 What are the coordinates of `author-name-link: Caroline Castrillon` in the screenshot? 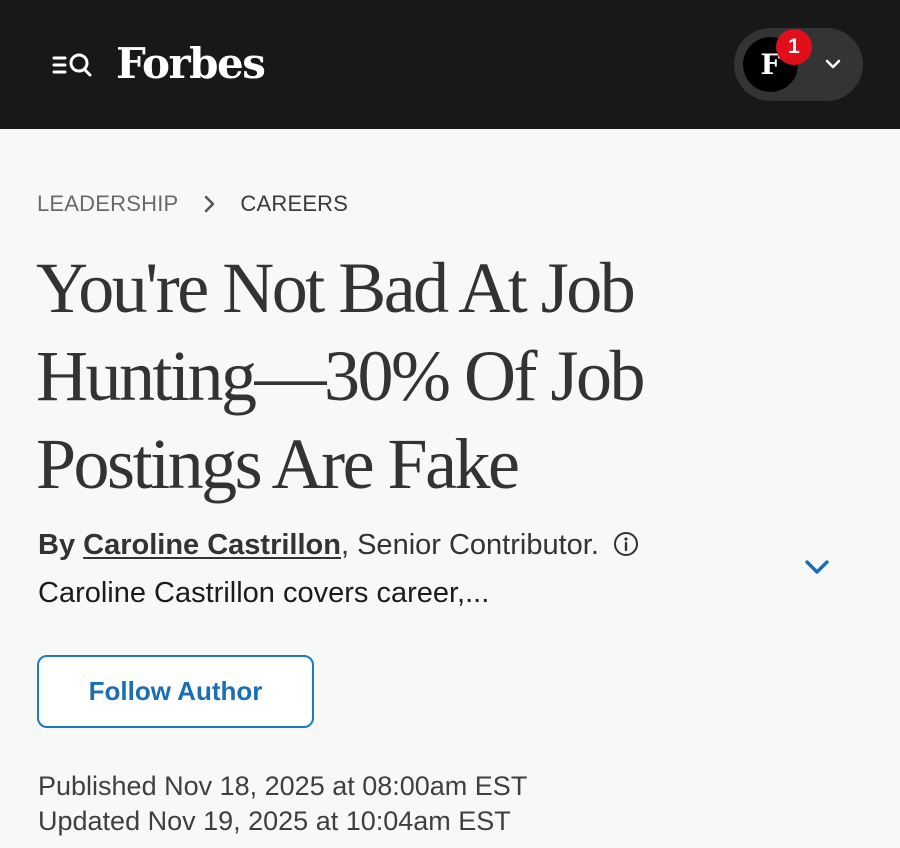 It's located at (212, 545).